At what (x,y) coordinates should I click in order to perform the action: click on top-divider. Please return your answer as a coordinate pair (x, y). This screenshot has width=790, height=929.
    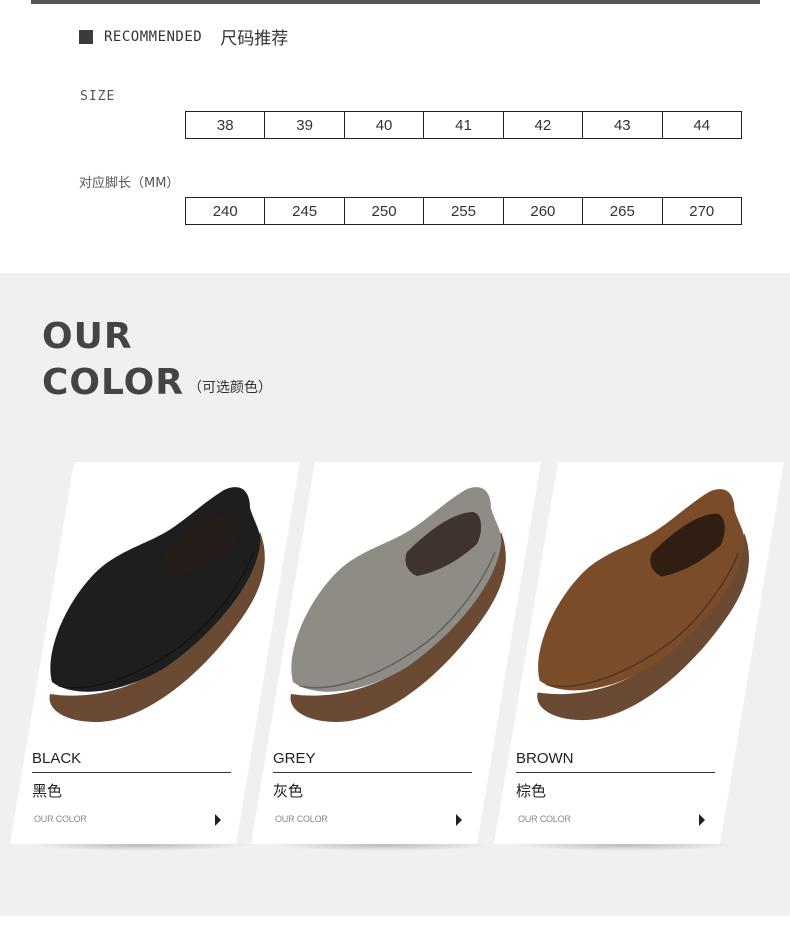
    Looking at the image, I should click on (395, 2).